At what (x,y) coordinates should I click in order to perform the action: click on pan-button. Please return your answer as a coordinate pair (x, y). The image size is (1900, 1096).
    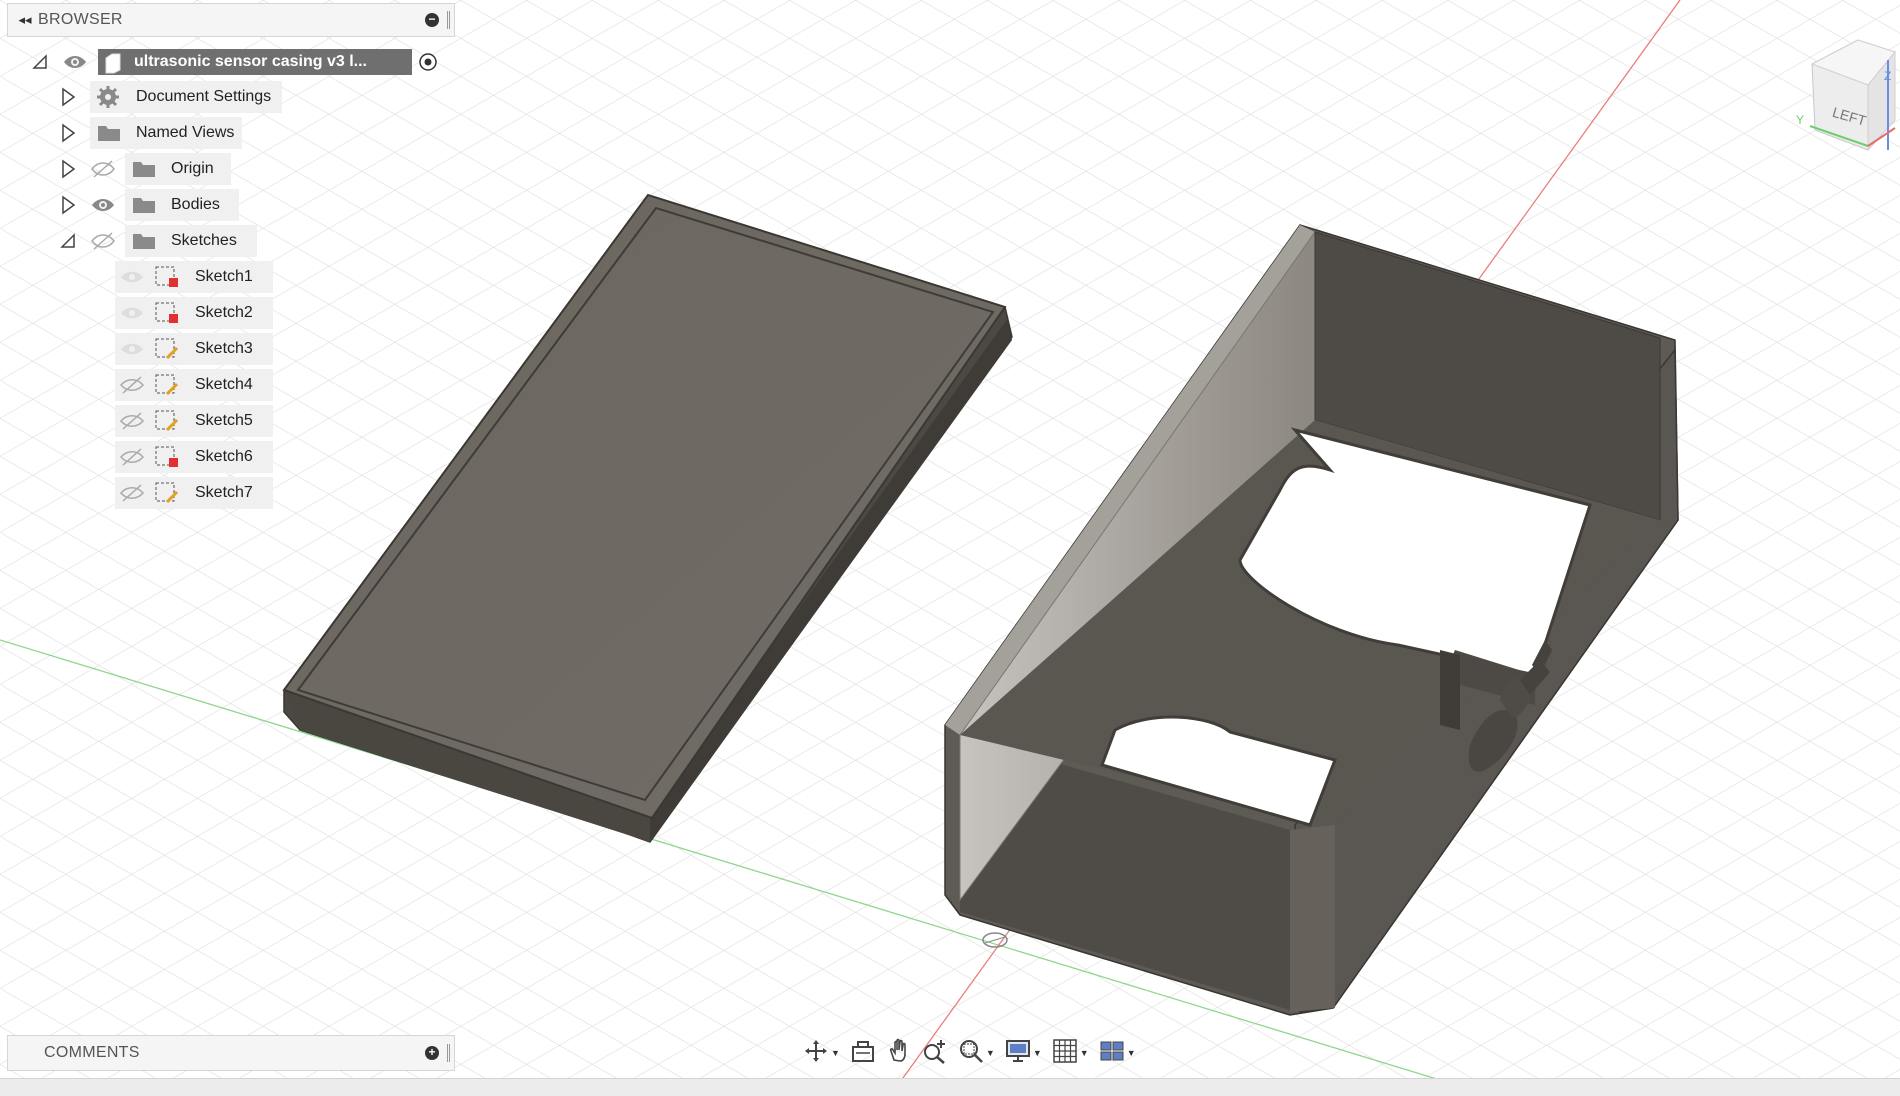
    Looking at the image, I should click on (899, 1053).